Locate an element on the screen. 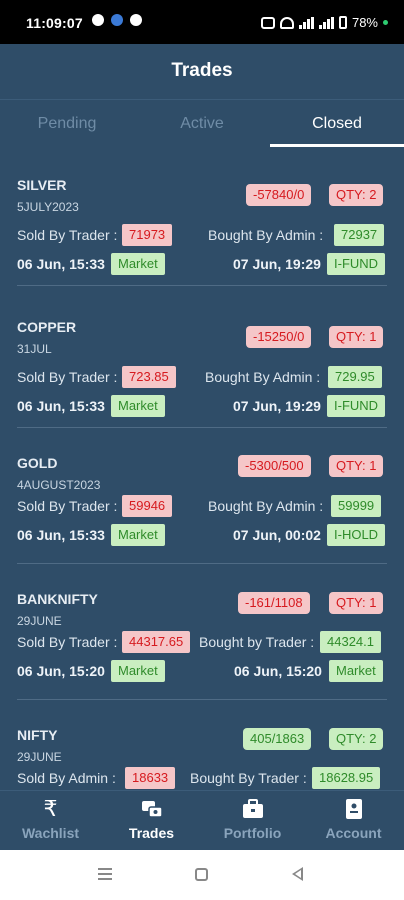 Image resolution: width=404 pixels, height=900 pixels. home-icon is located at coordinates (201, 874).